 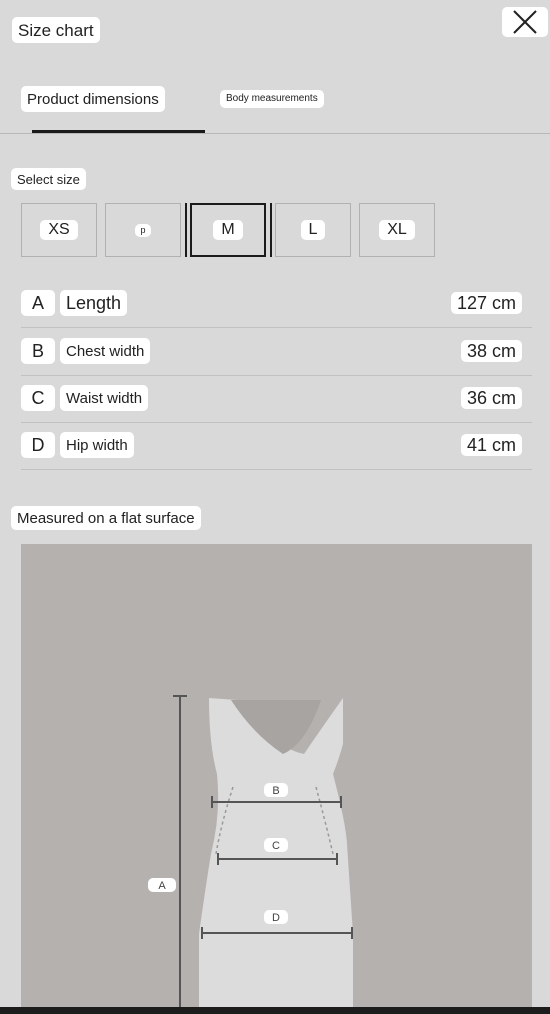 I want to click on measurement-letter: A, so click(x=38, y=303).